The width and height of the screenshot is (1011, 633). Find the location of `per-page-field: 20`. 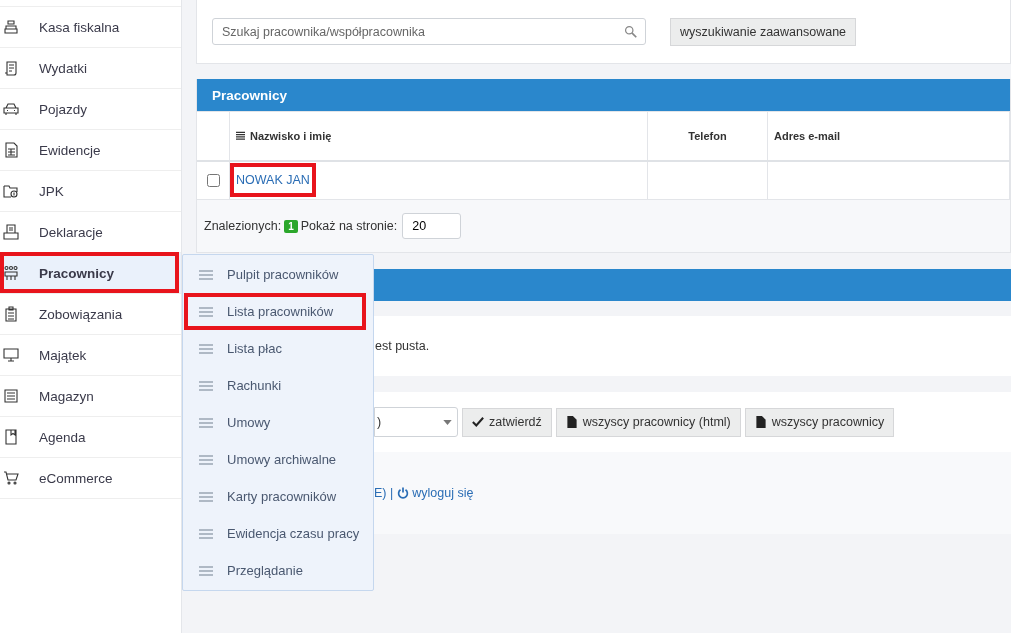

per-page-field: 20 is located at coordinates (432, 226).